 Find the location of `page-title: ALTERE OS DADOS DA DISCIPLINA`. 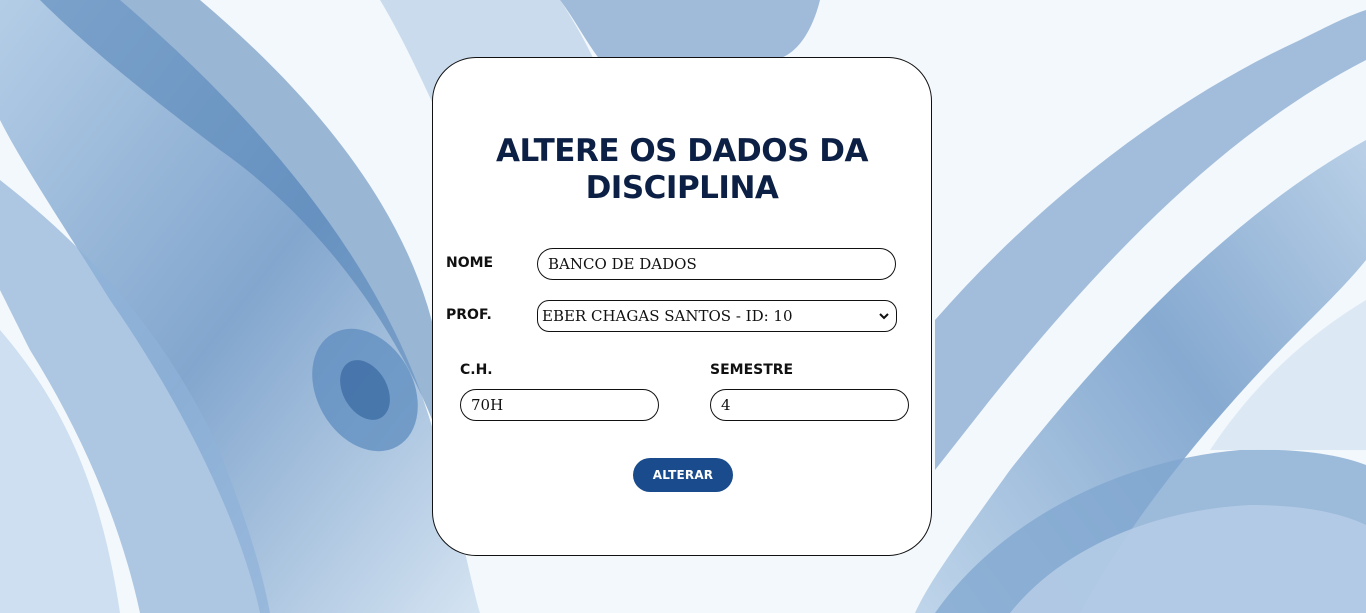

page-title: ALTERE OS DADOS DA DISCIPLINA is located at coordinates (682, 170).